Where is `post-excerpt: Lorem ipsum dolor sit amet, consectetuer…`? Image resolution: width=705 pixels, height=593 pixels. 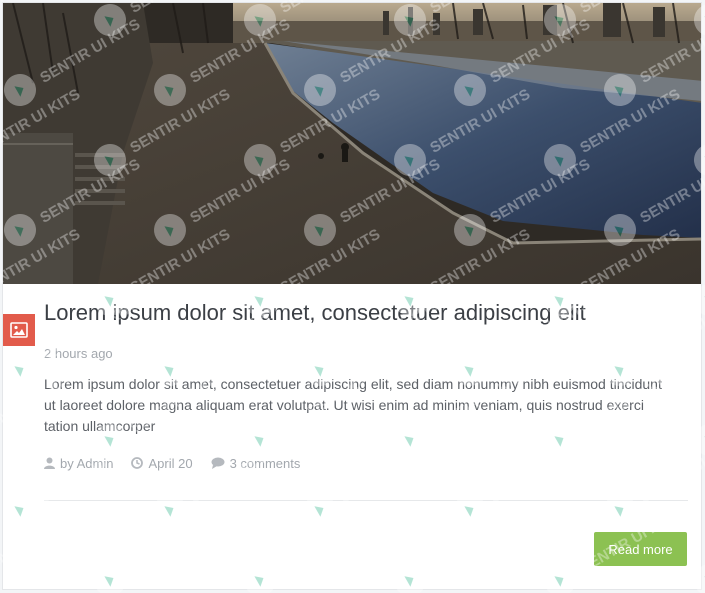 post-excerpt: Lorem ipsum dolor sit amet, consectetuer… is located at coordinates (353, 405).